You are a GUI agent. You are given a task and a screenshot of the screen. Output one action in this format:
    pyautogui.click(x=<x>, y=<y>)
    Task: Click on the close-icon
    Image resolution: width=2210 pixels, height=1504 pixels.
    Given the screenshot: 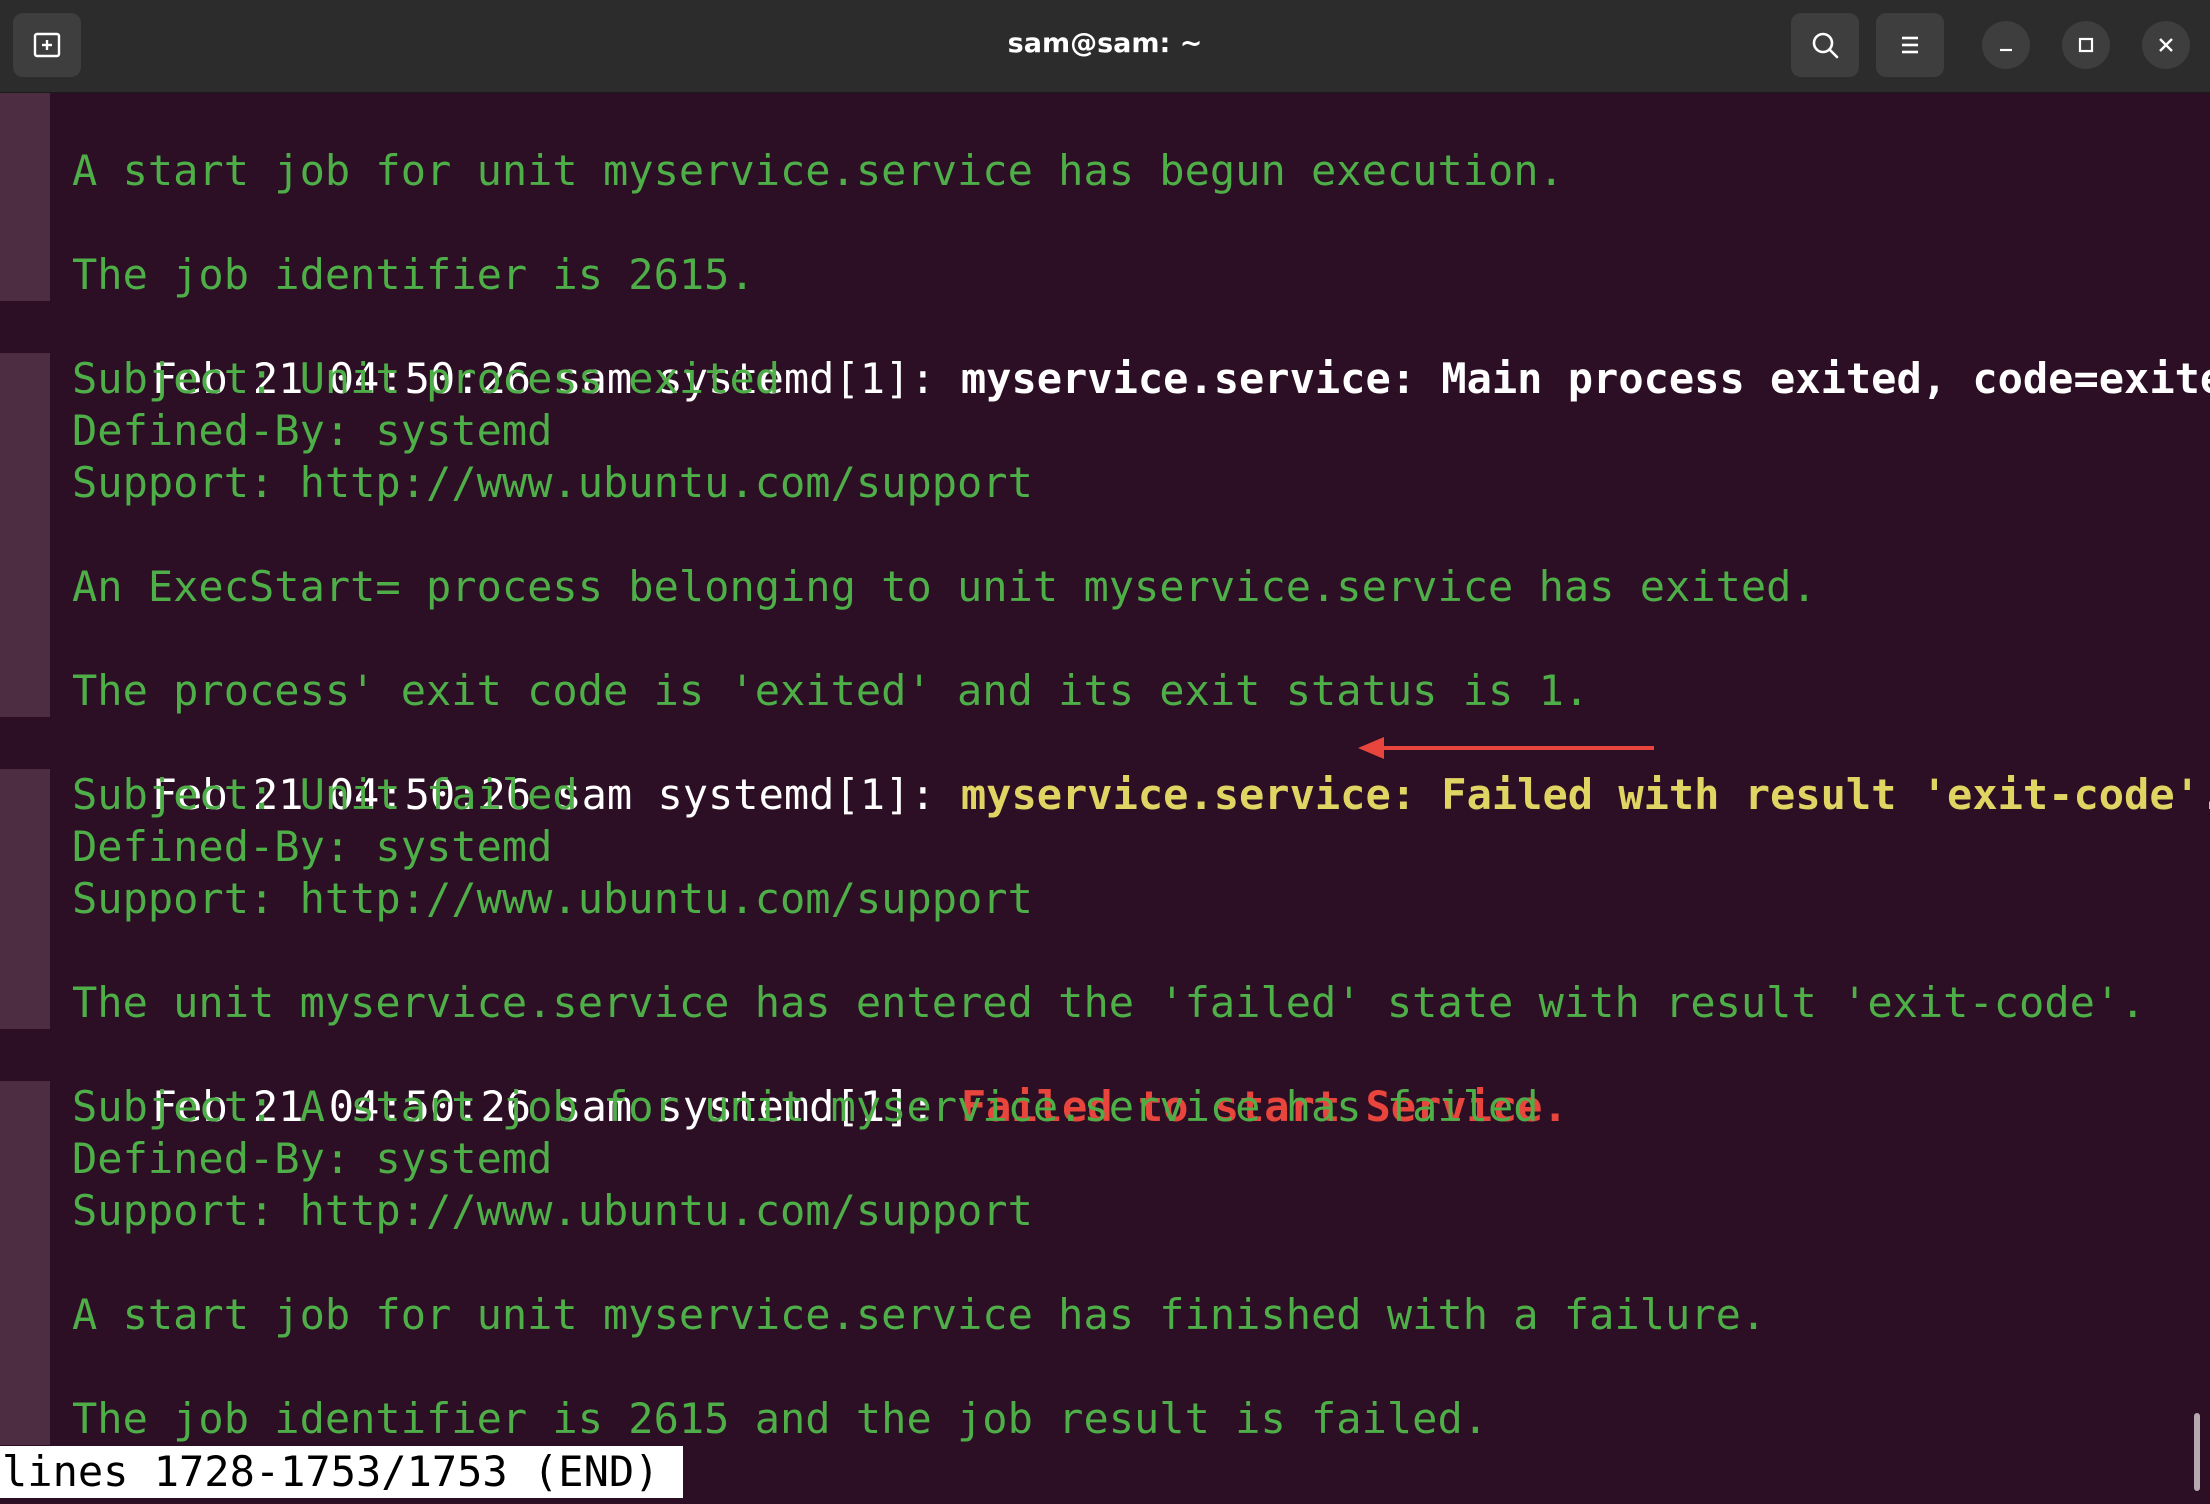 What is the action you would take?
    pyautogui.click(x=2166, y=45)
    